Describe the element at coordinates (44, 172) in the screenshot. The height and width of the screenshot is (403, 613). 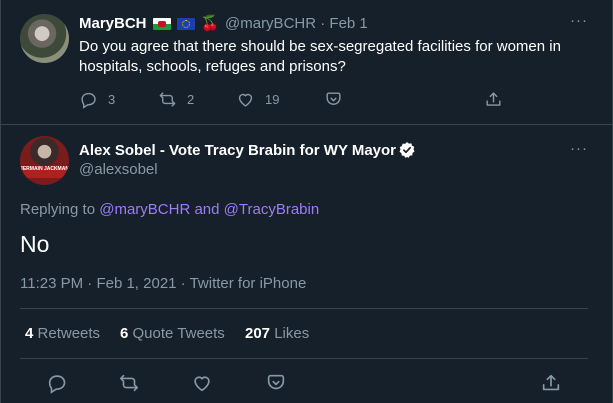
I see `avatar-text: JERMAIN JACKMAN` at that location.